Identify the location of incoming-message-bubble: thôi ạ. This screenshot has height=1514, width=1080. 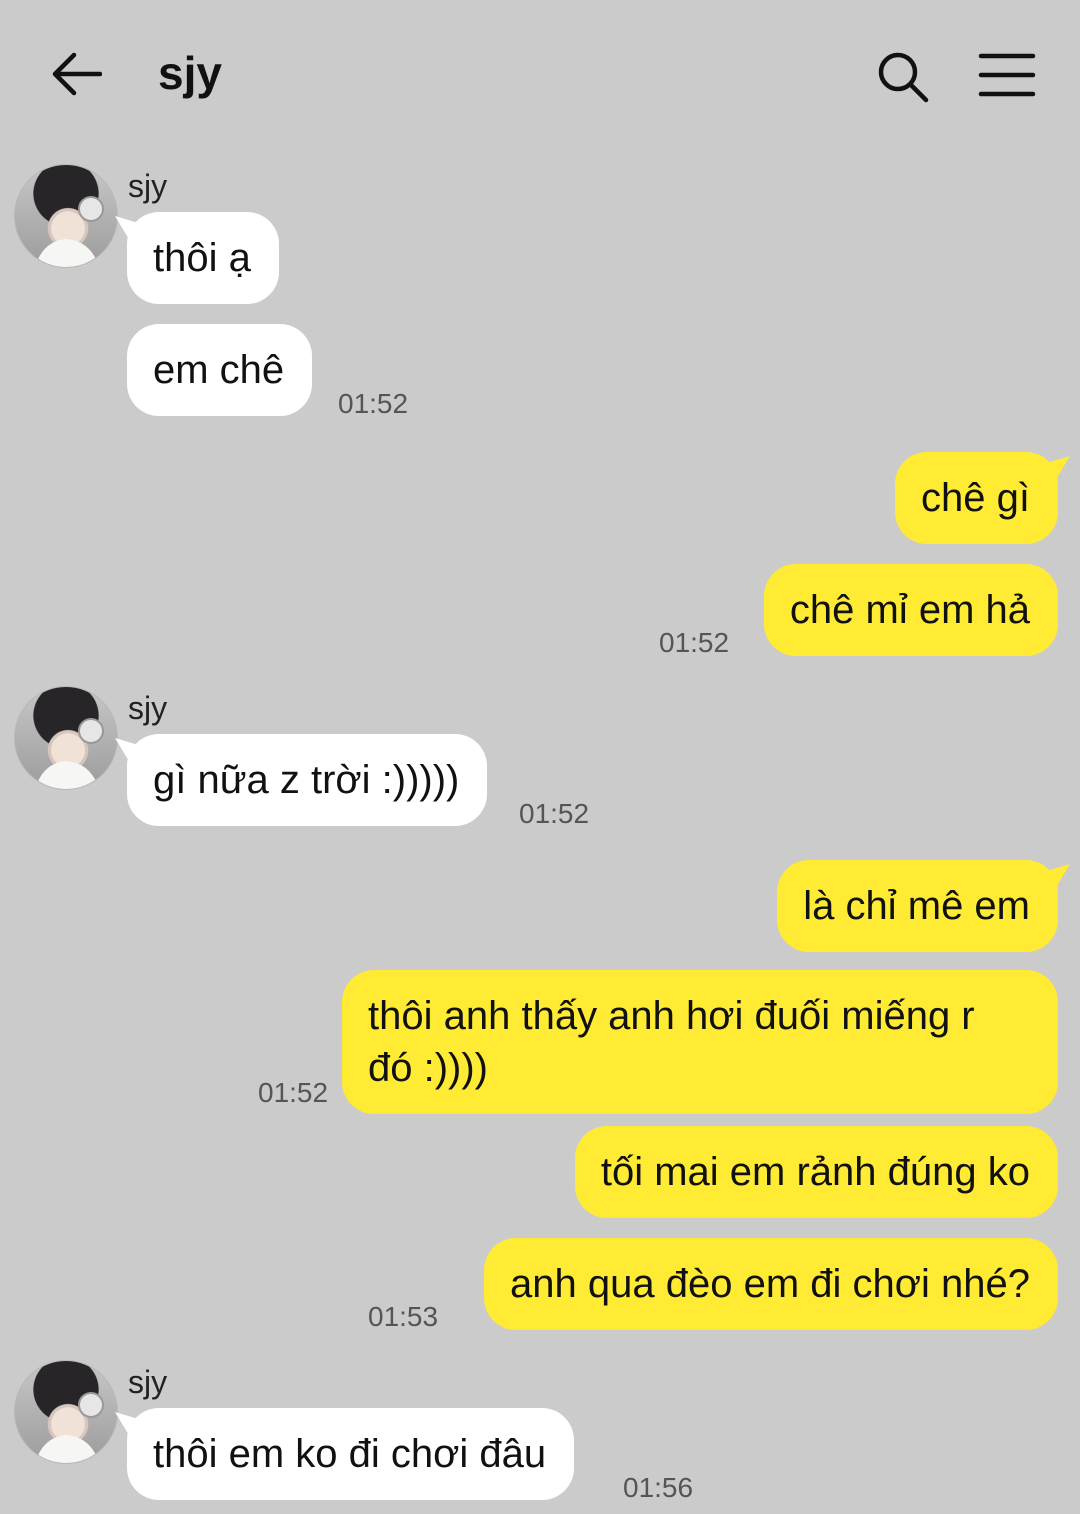
(203, 258).